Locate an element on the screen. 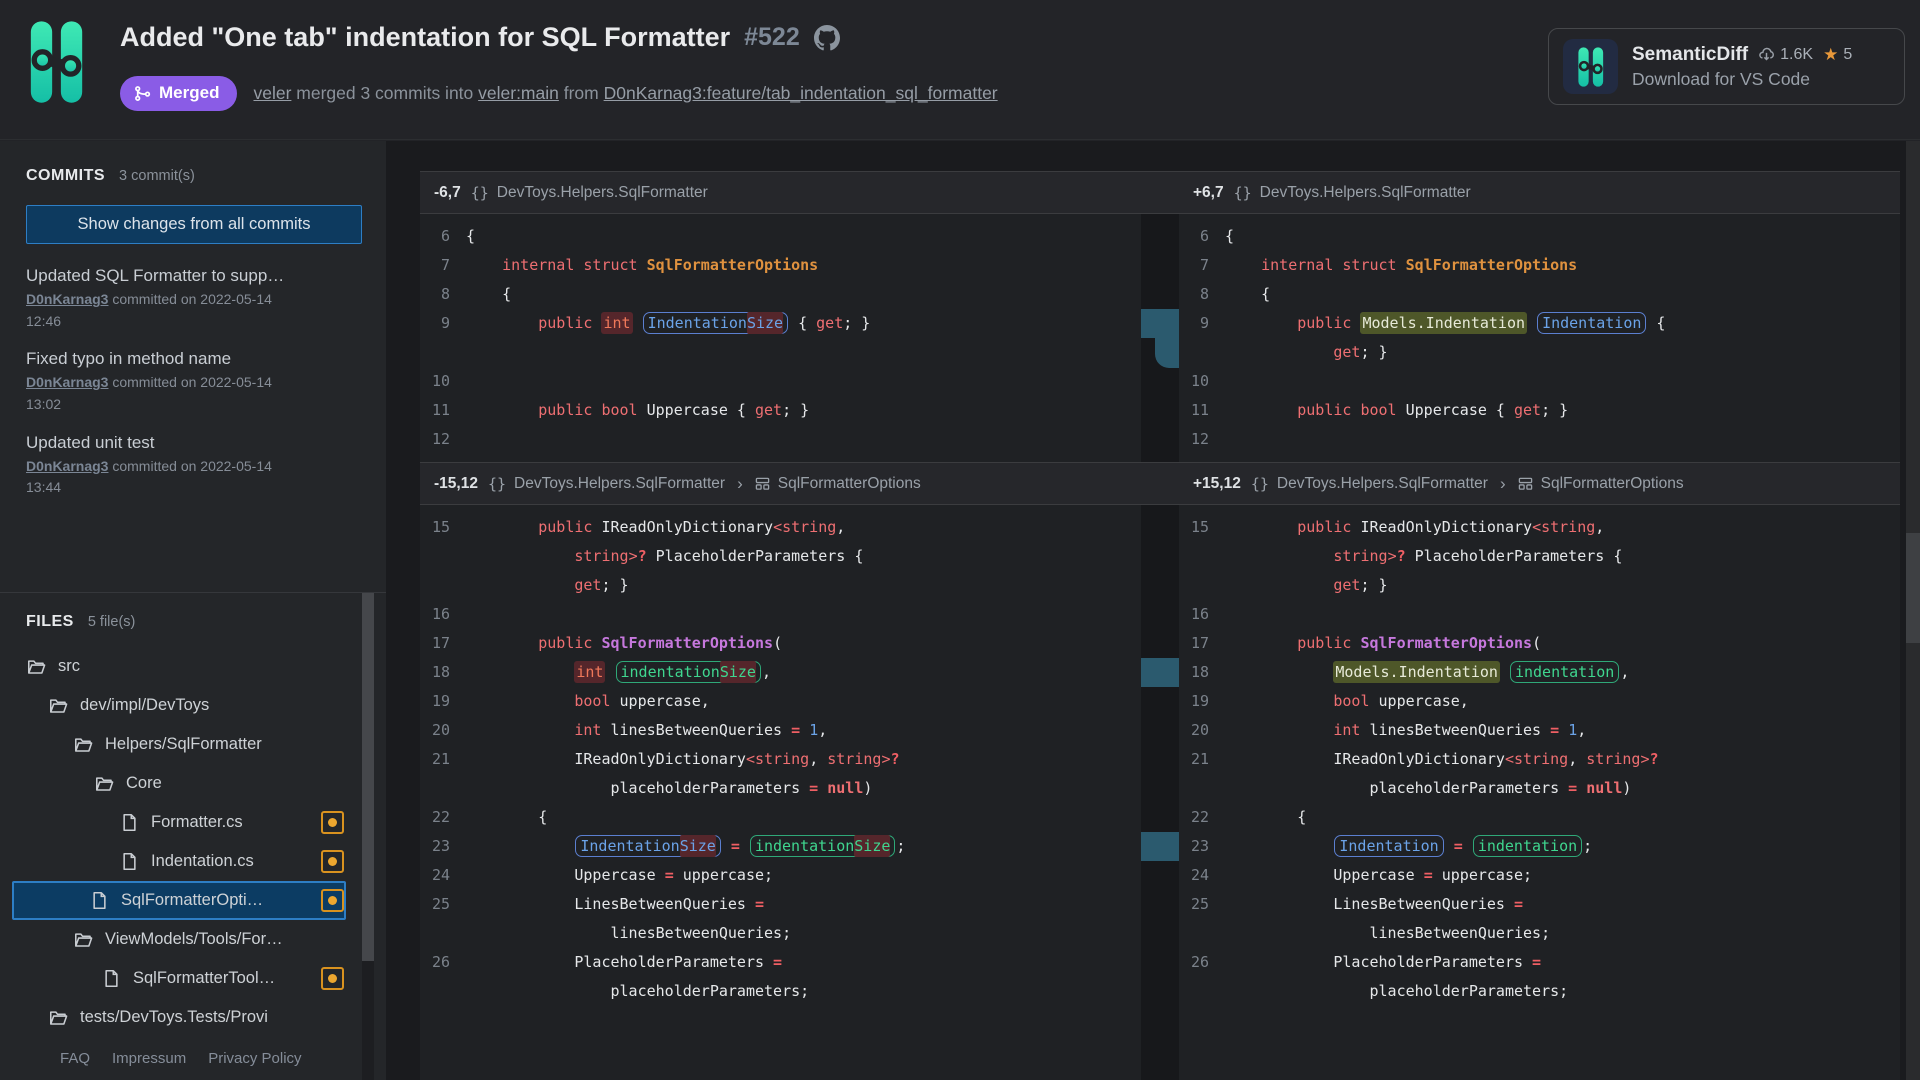  code-line: 25 LinesBetweenQueries = is located at coordinates (1539, 904).